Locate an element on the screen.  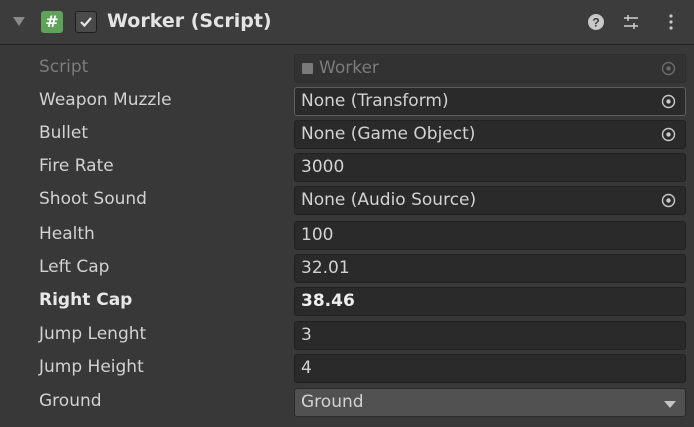
help-icon: ? is located at coordinates (596, 22).